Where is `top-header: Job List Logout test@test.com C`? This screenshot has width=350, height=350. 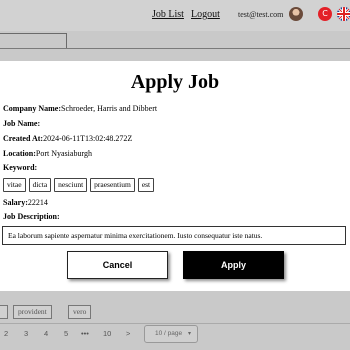
top-header: Job List Logout test@test.com C is located at coordinates (175, 15).